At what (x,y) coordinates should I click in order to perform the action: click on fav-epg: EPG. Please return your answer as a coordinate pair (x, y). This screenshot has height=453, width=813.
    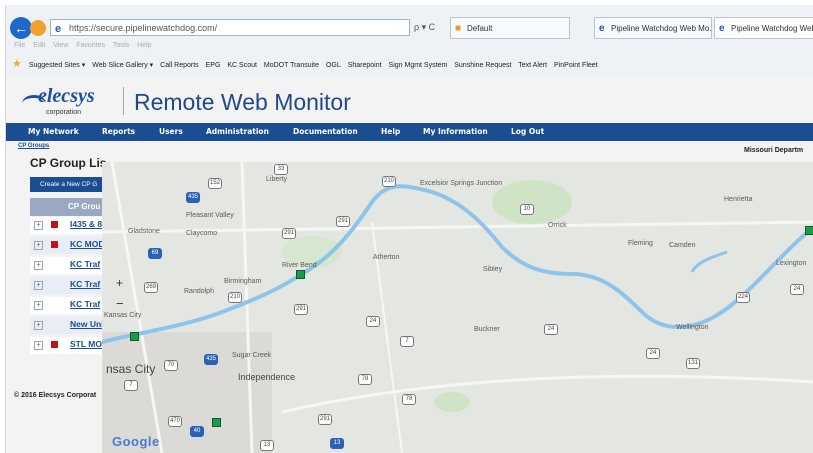
    Looking at the image, I should click on (213, 65).